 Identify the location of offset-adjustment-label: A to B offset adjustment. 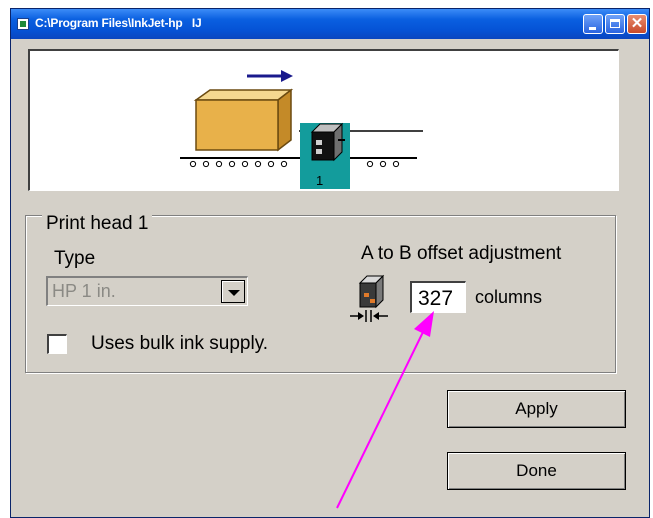
(461, 253).